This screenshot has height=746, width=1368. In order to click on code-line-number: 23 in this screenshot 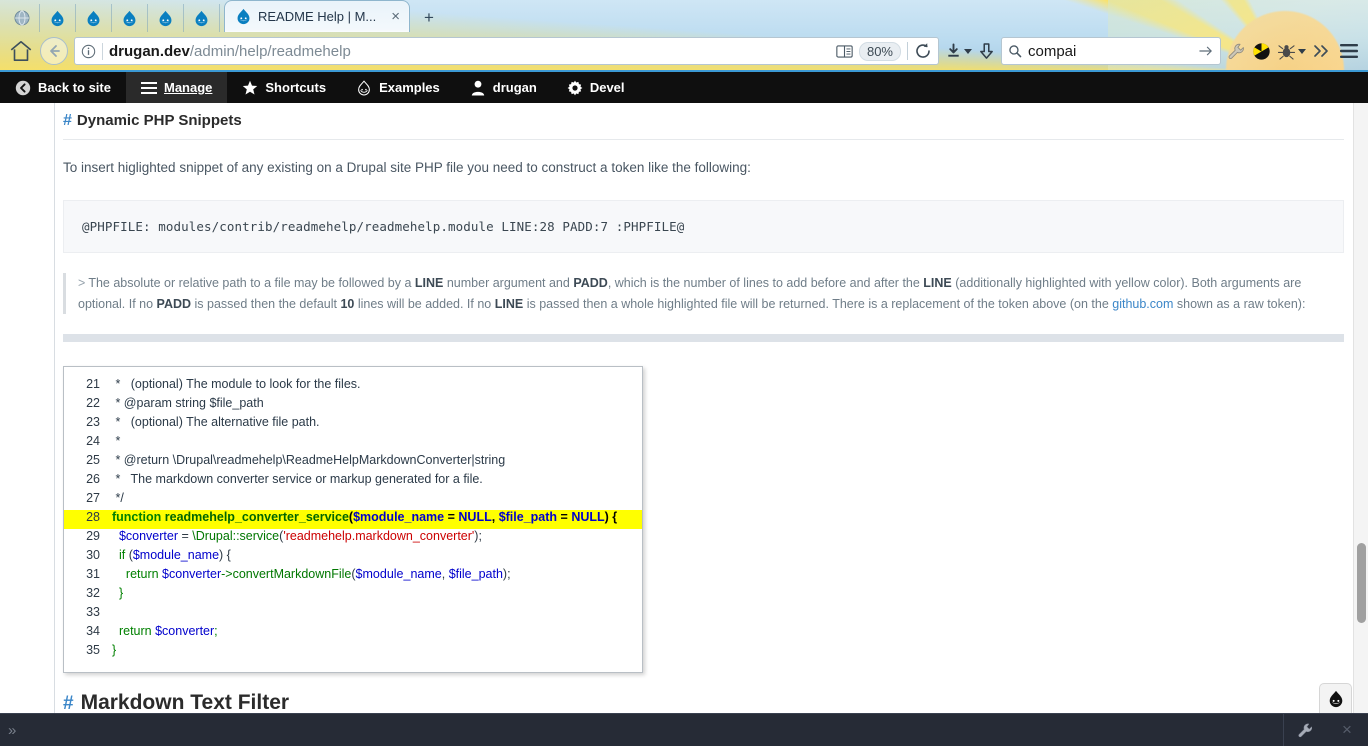, I will do `click(93, 421)`.